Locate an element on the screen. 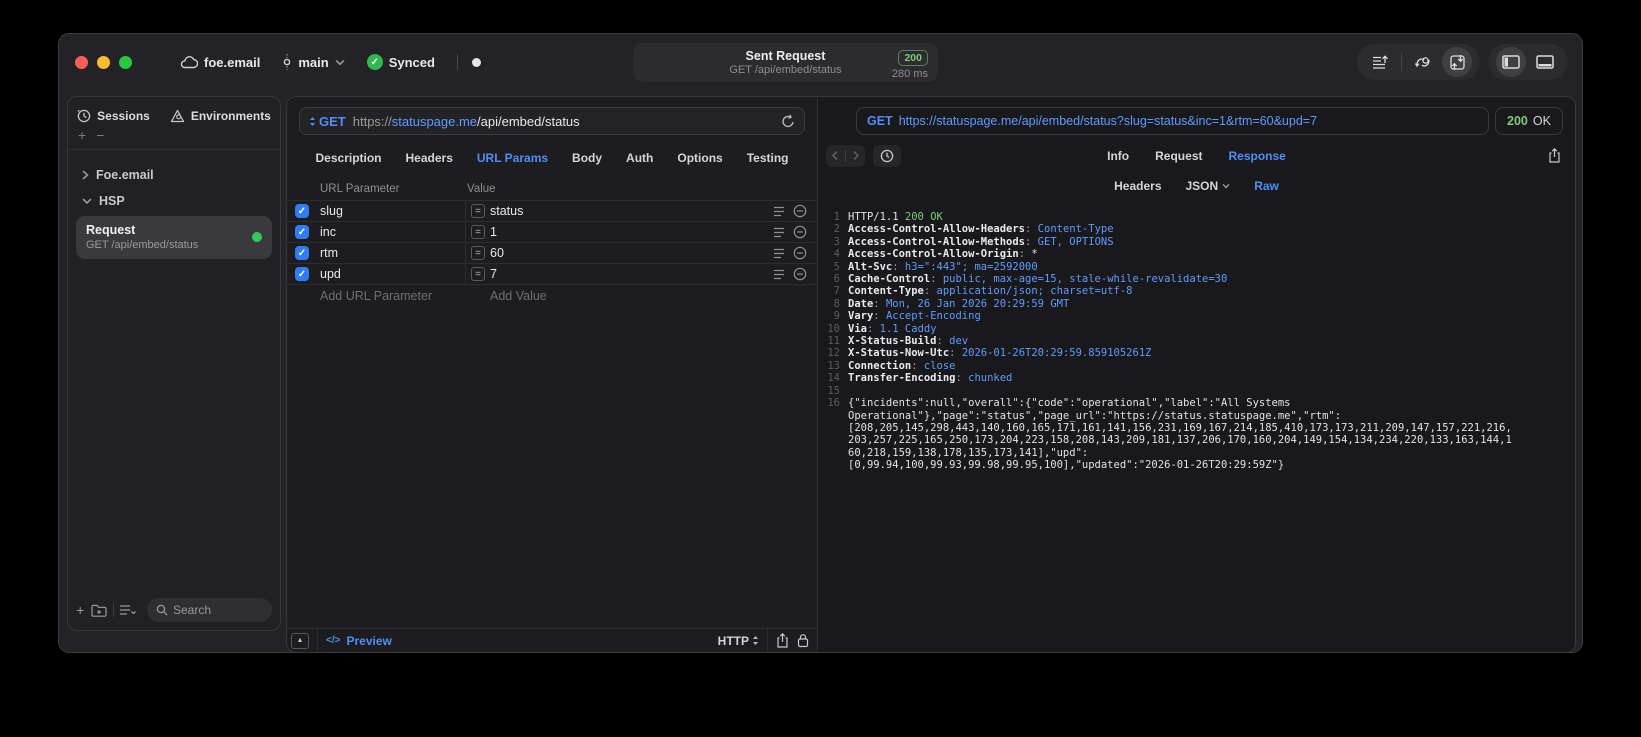  tab-description: Description is located at coordinates (349, 158).